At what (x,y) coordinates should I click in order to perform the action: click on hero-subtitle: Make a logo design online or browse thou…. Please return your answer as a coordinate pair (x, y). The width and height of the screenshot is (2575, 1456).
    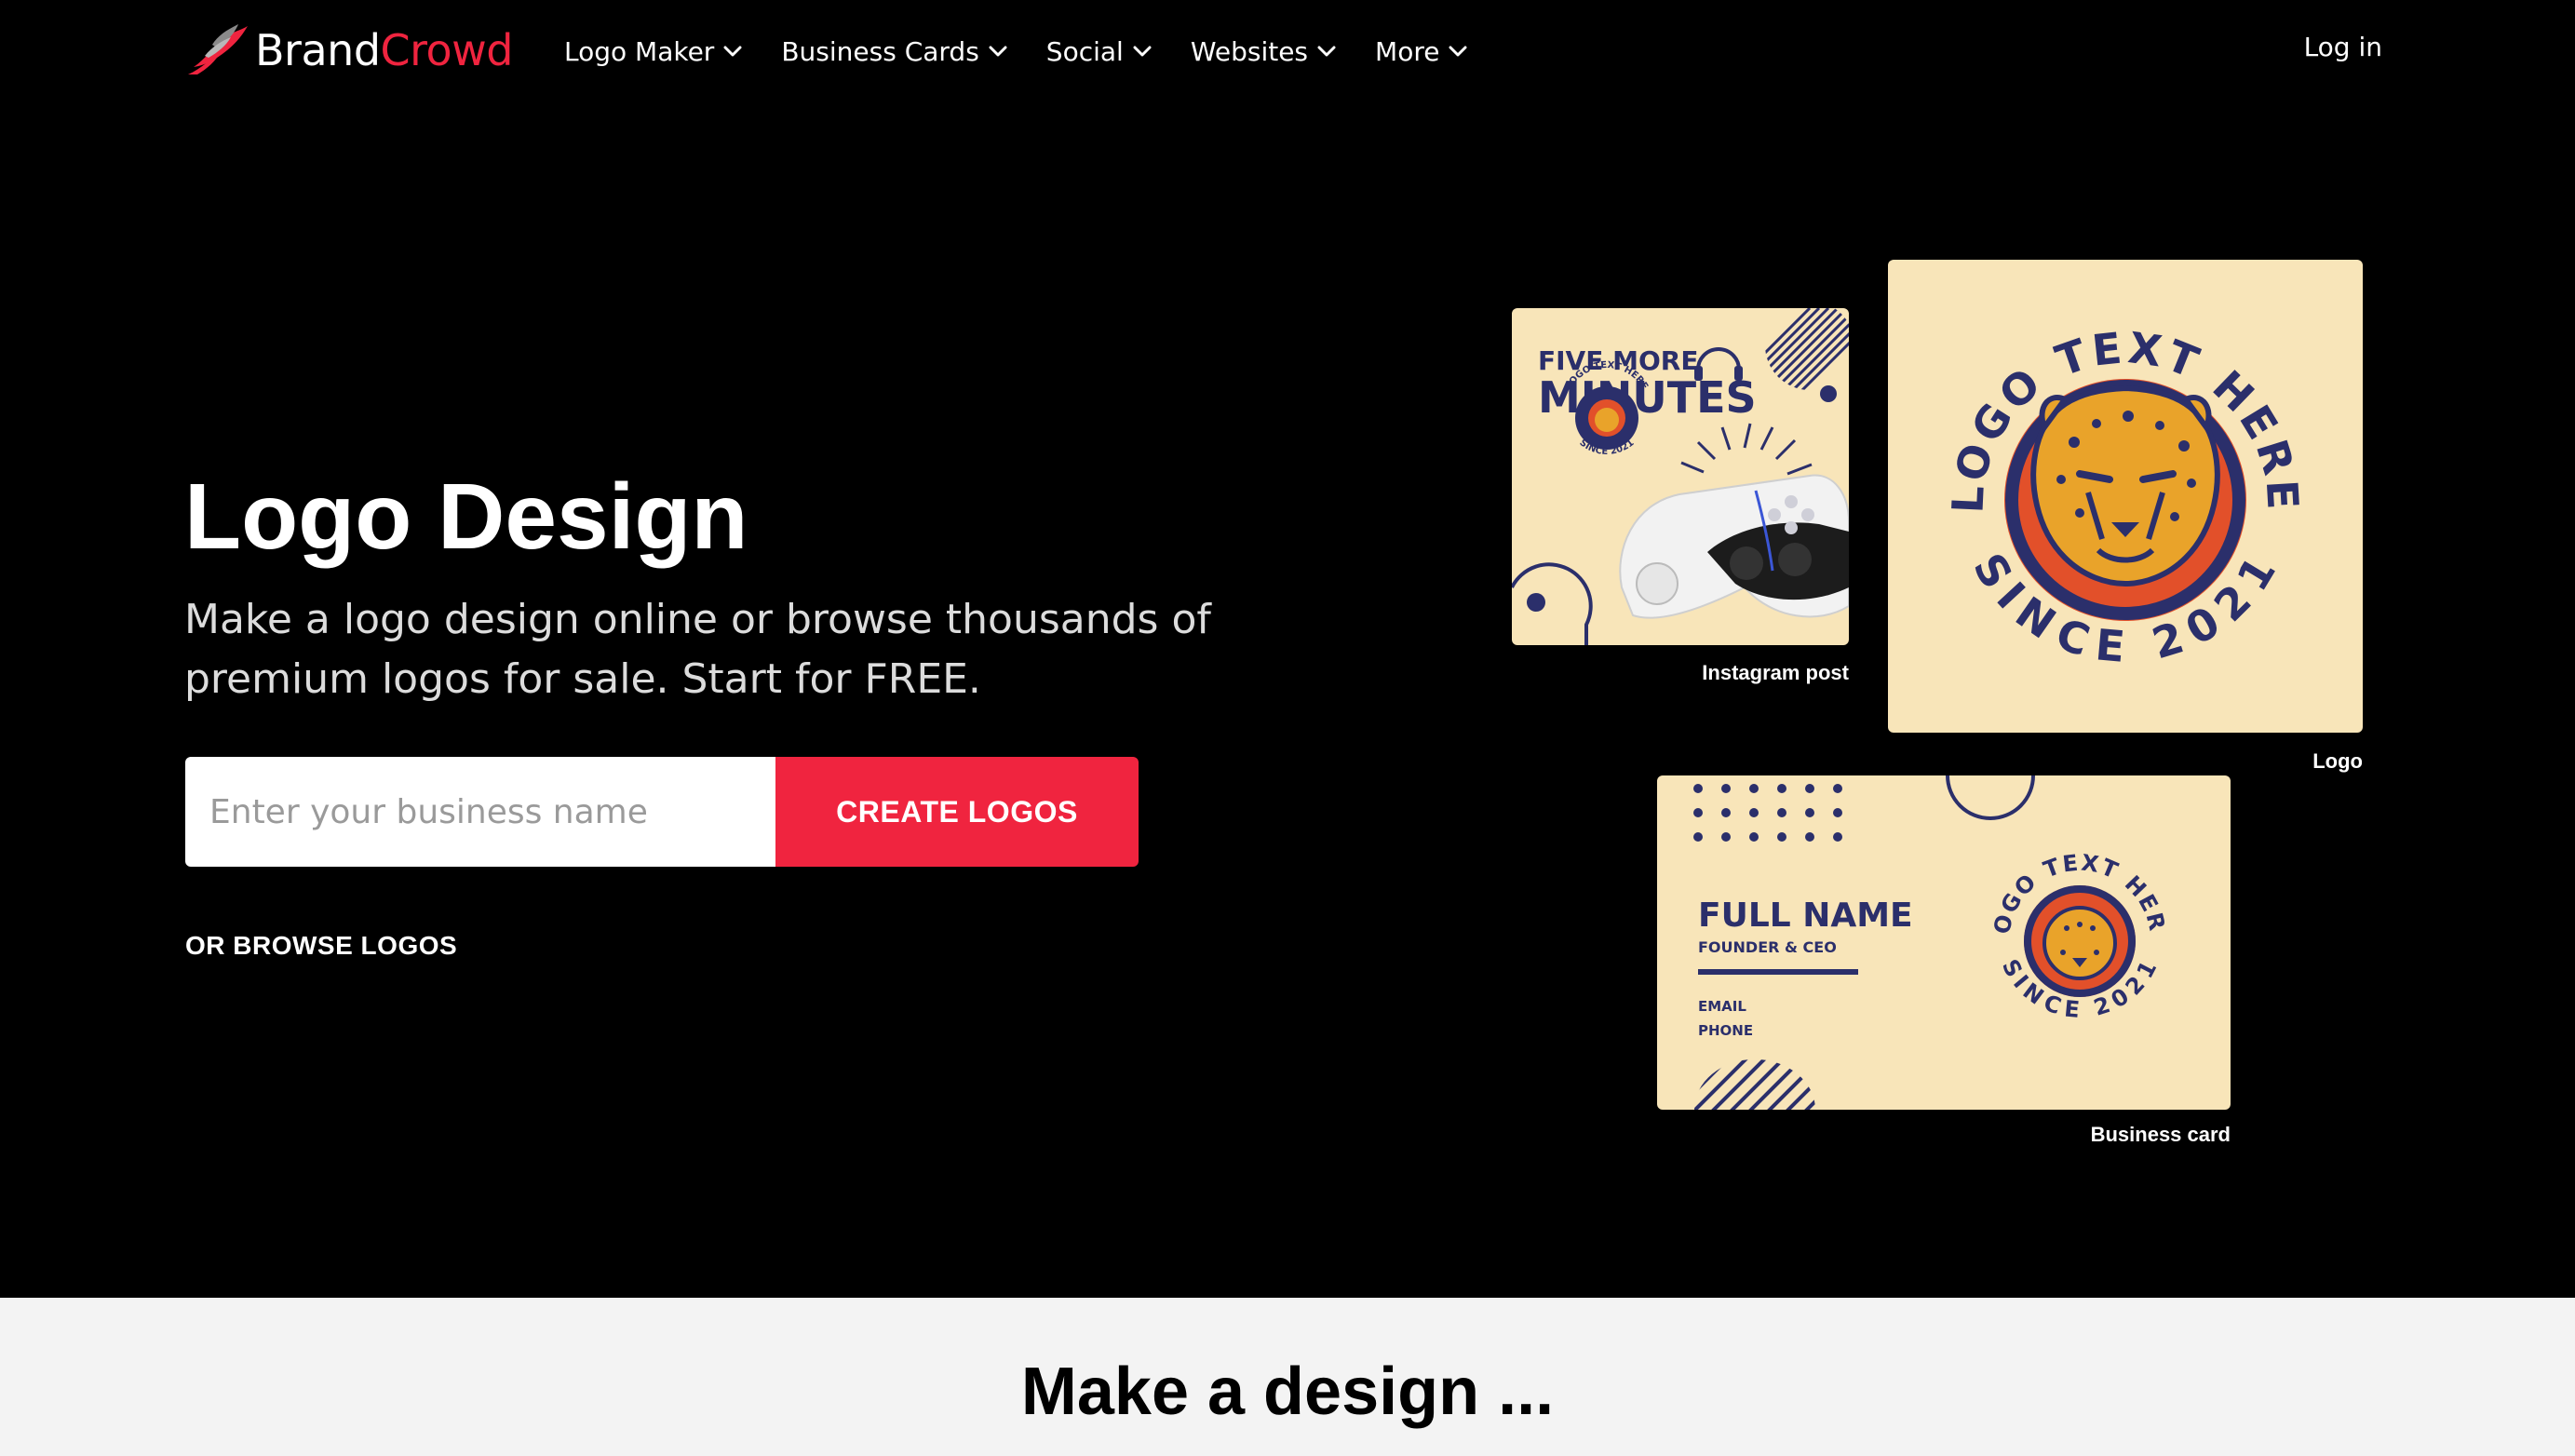
    Looking at the image, I should click on (705, 649).